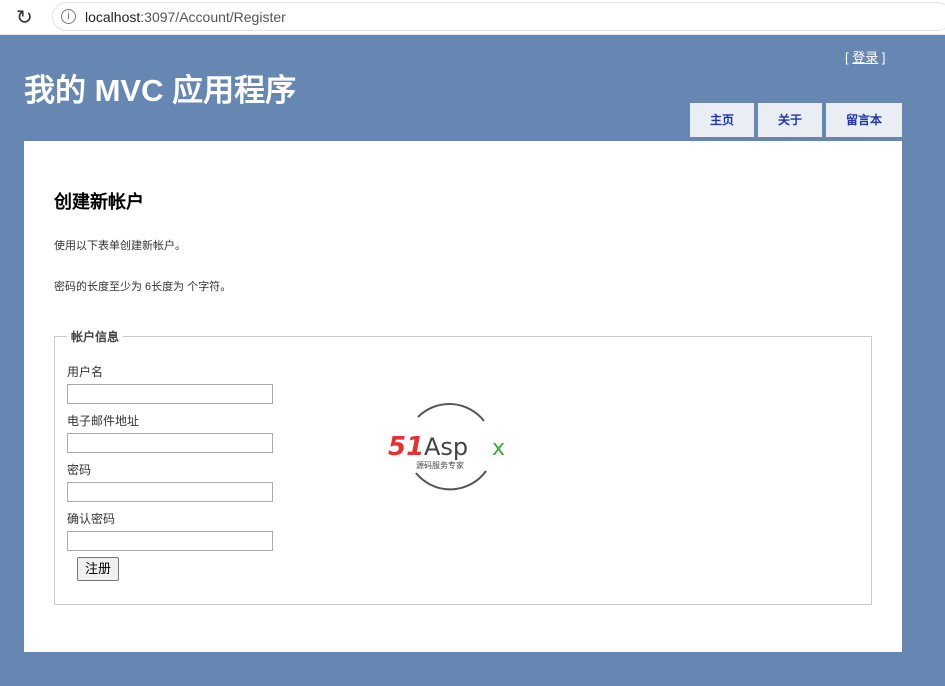  Describe the element at coordinates (95, 337) in the screenshot. I see `fieldset-legend: 帐户信息` at that location.